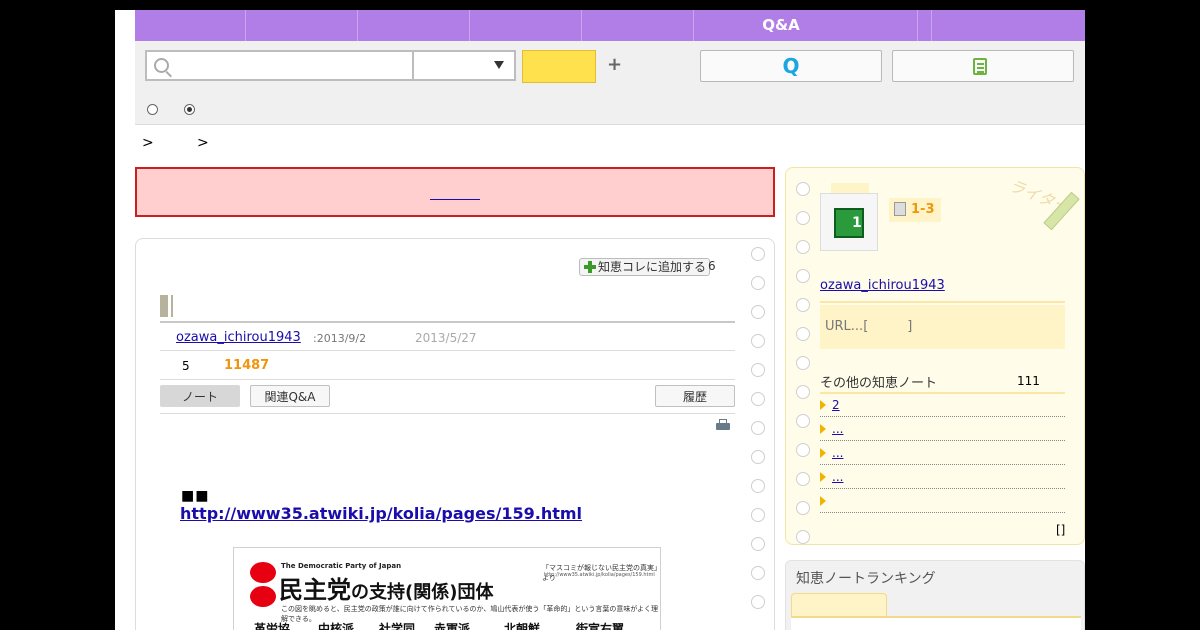  Describe the element at coordinates (695, 396) in the screenshot. I see `tab-history: 履歴` at that location.